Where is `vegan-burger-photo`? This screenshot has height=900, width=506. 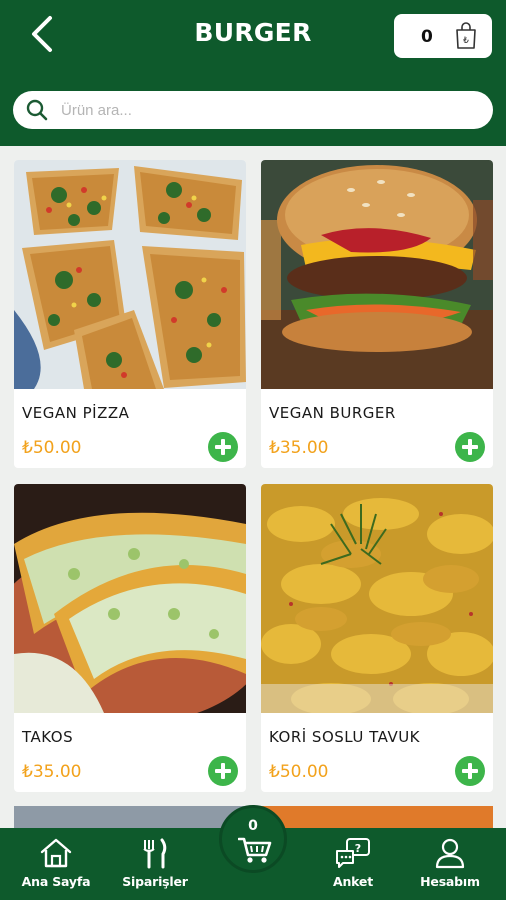
vegan-burger-photo is located at coordinates (377, 274).